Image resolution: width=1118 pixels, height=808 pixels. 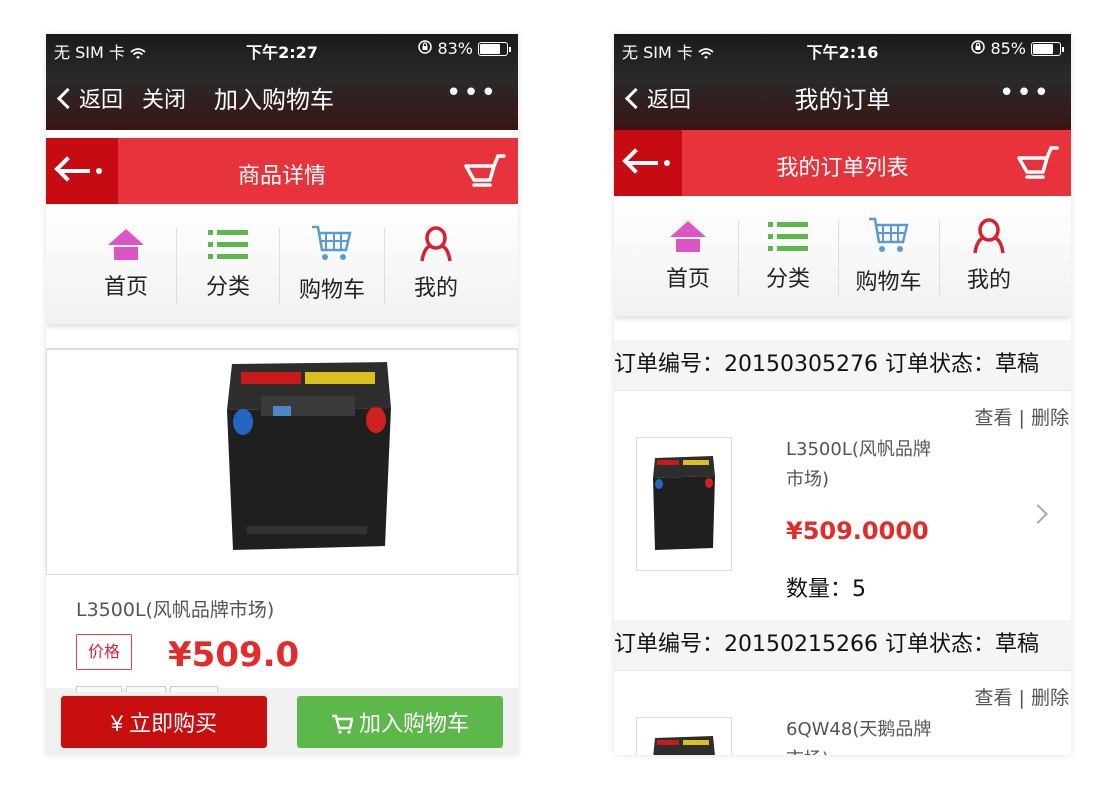 I want to click on action-bar: ¥ 立即购买 加入购物车, so click(x=282, y=720).